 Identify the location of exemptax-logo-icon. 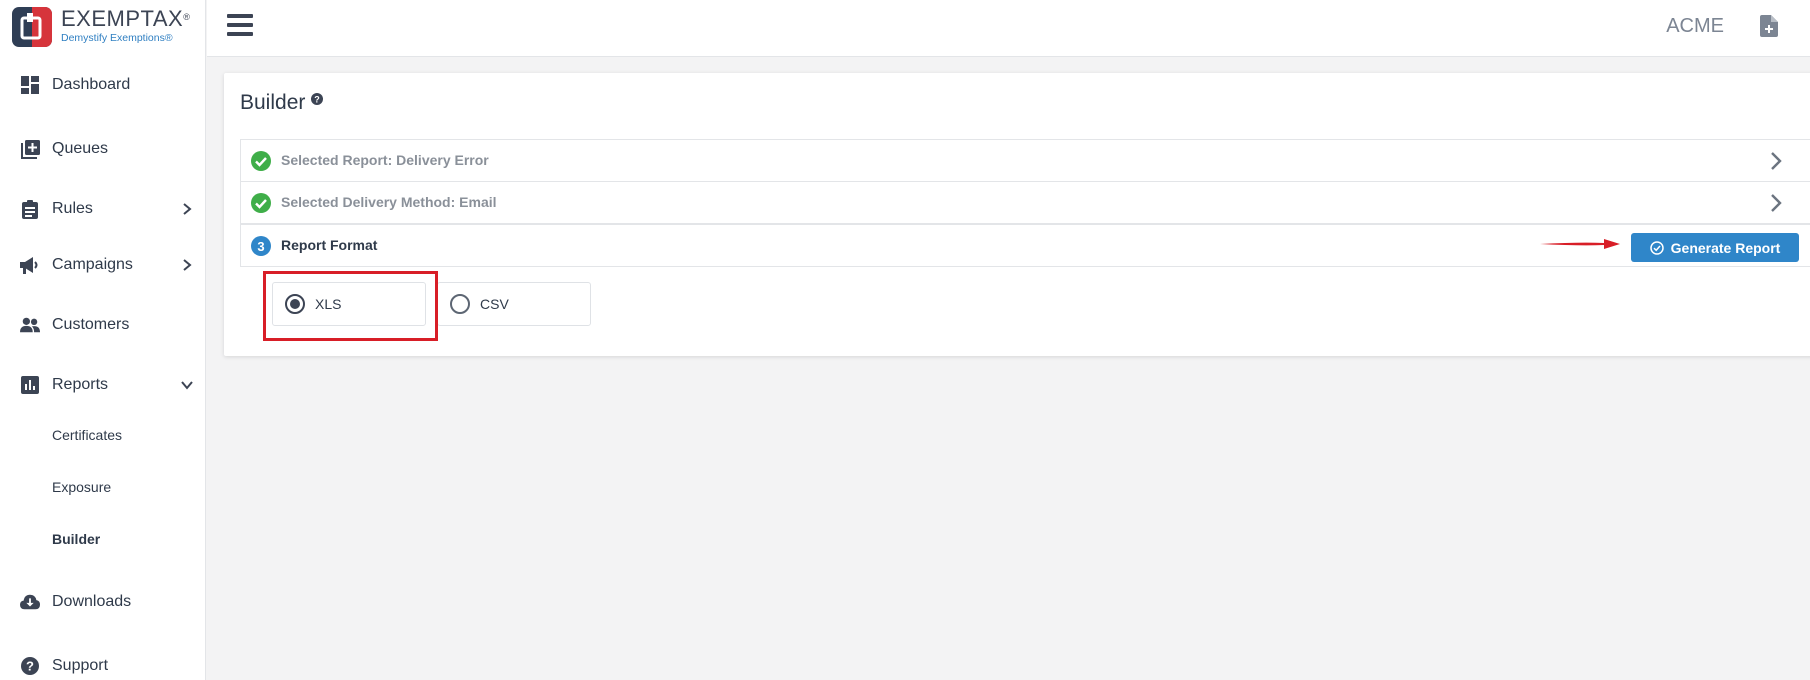
(32, 27).